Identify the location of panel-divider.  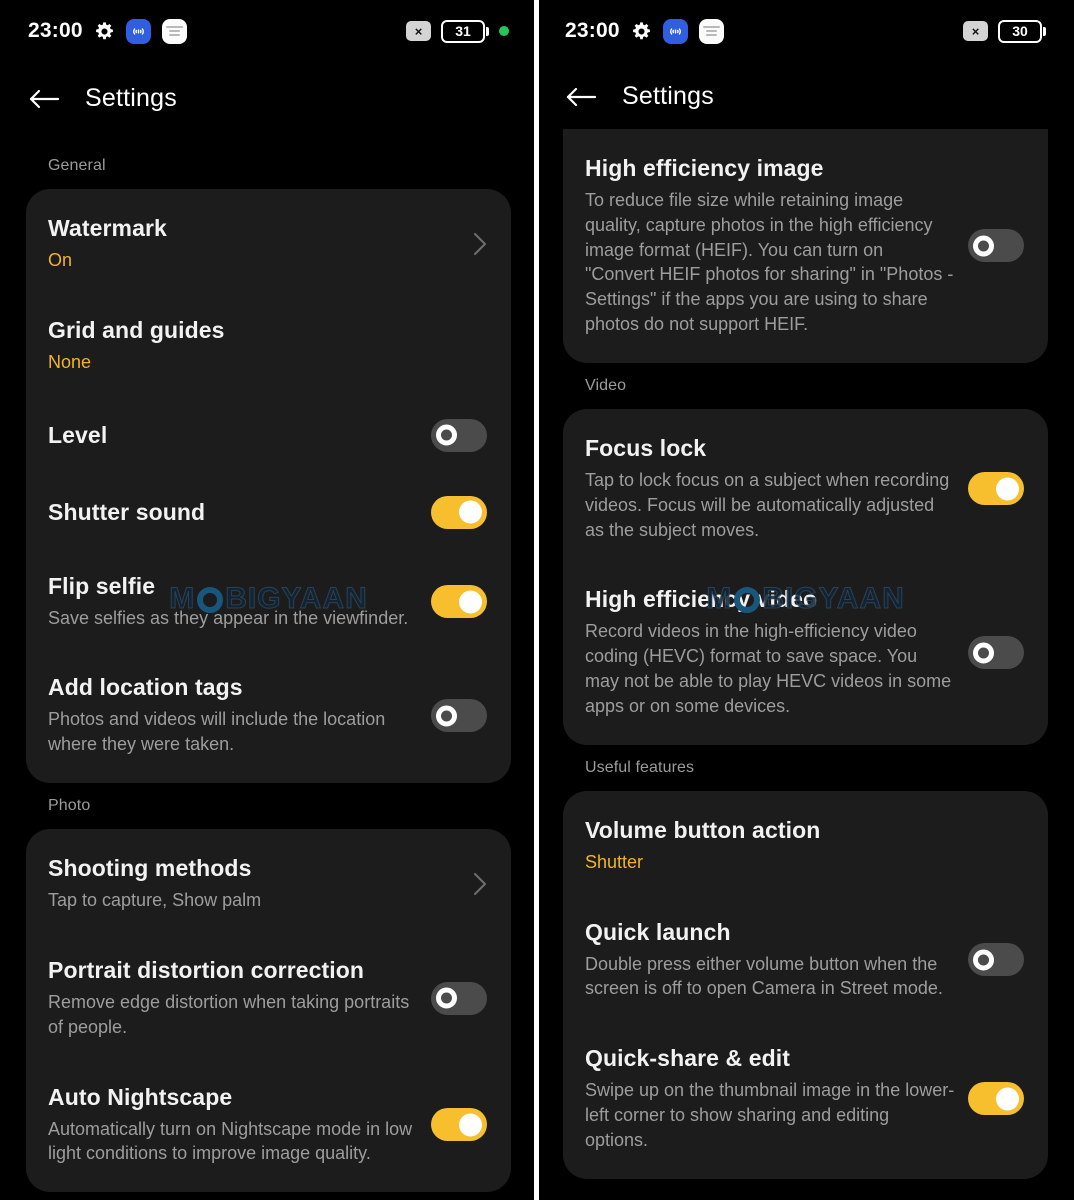
(536, 600).